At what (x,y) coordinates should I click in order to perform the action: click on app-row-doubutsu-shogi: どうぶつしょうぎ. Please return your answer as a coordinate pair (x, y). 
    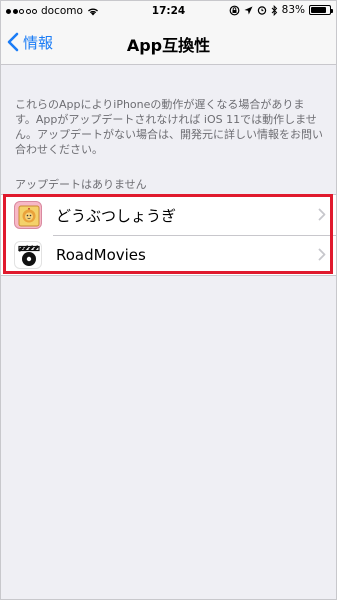
    Looking at the image, I should click on (168, 215).